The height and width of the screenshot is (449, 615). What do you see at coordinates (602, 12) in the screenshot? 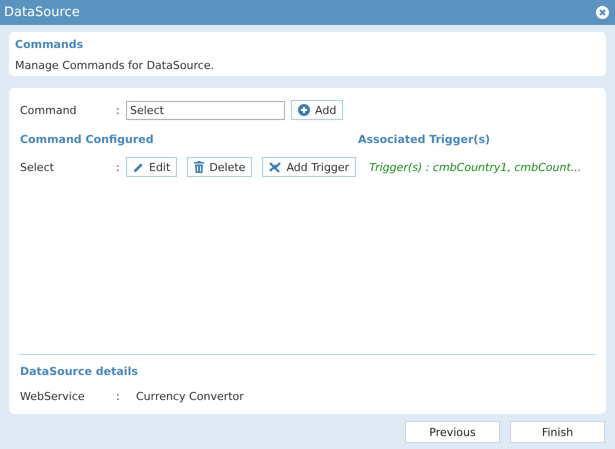
I see `close-icon` at bounding box center [602, 12].